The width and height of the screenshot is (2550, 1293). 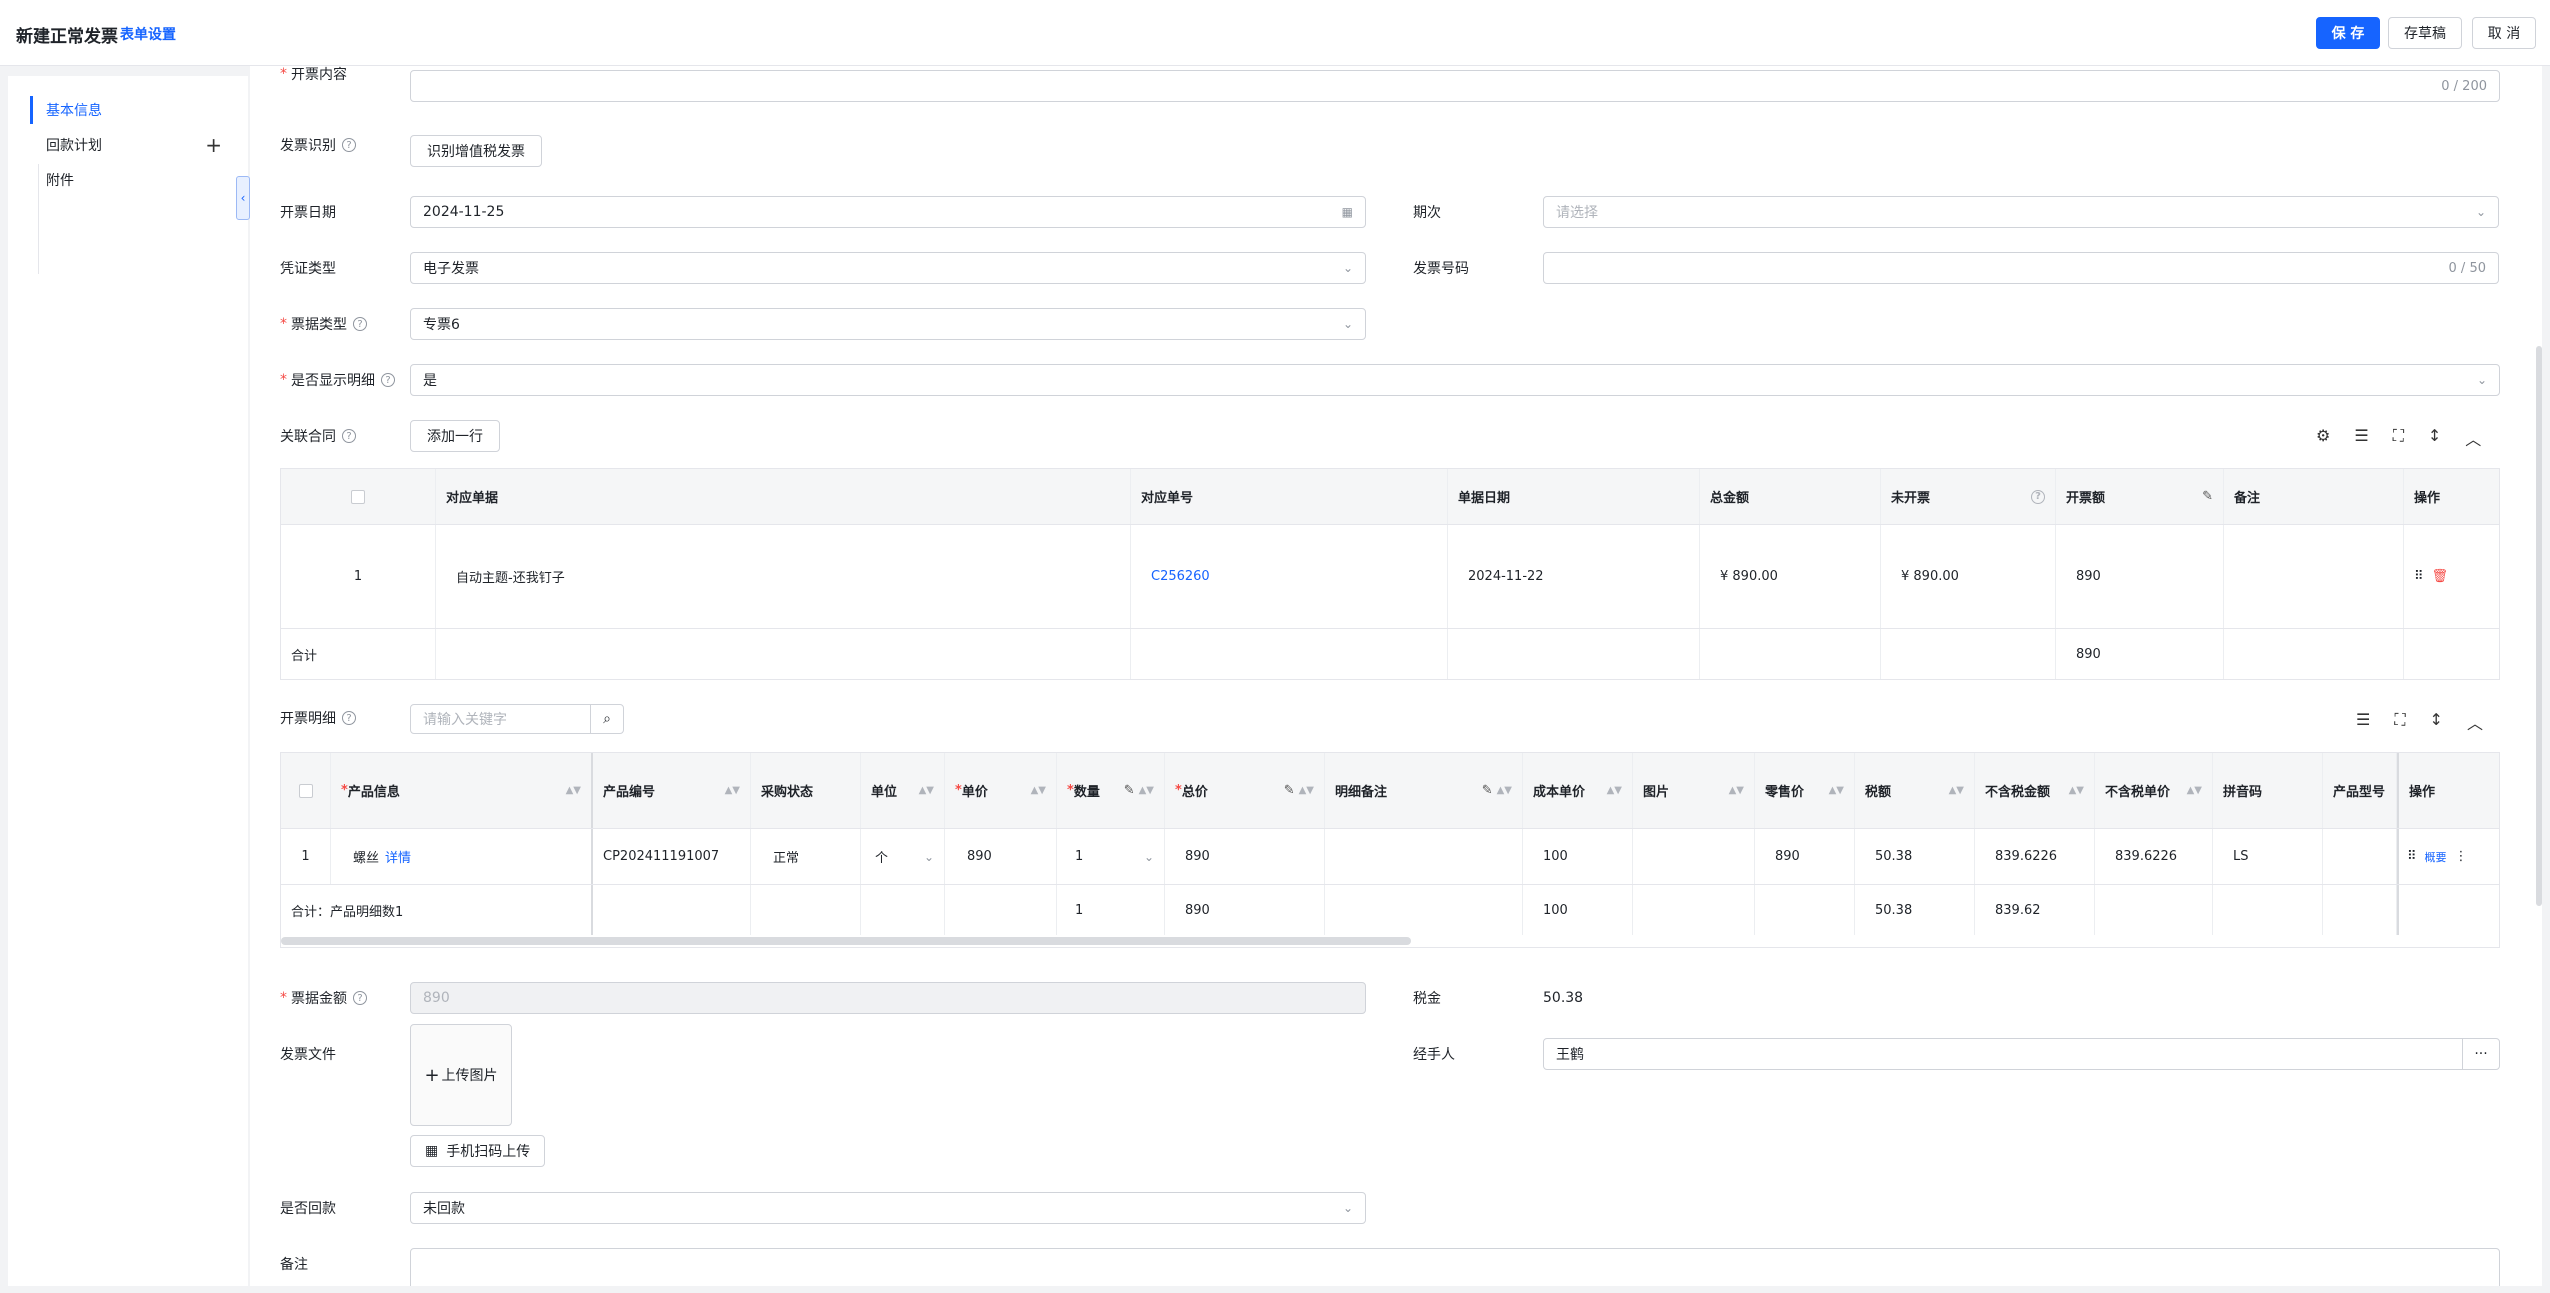 I want to click on product-detail-link: 详情, so click(x=398, y=856).